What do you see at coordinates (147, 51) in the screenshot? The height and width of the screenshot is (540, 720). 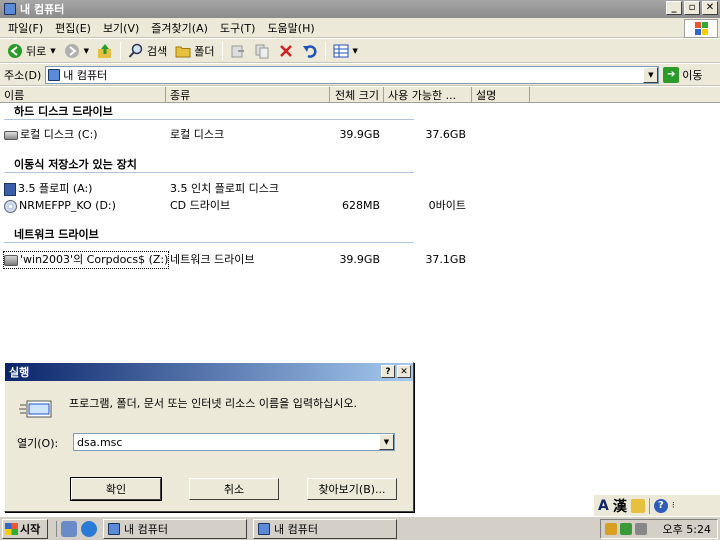 I see `search-button: 검색` at bounding box center [147, 51].